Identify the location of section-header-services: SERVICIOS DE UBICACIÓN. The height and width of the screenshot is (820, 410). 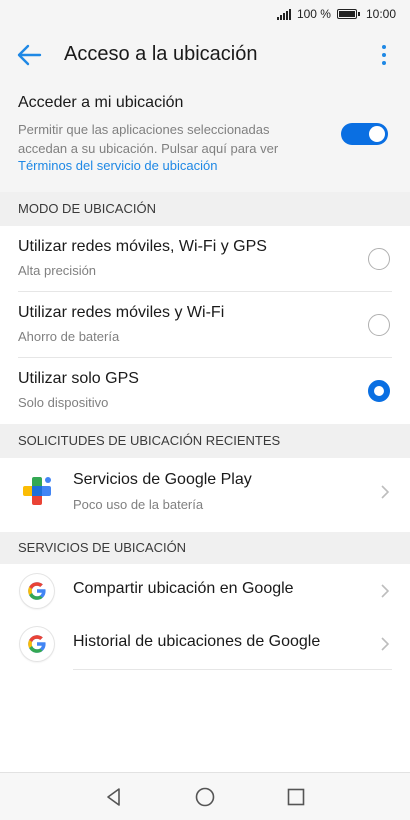
(205, 548).